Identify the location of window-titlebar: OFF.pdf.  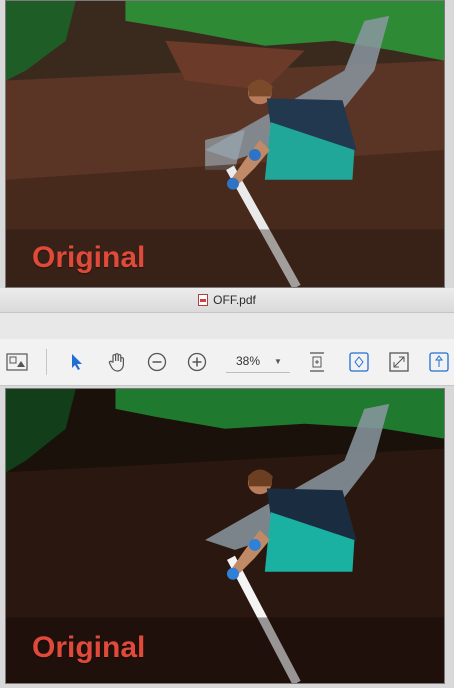
(227, 300).